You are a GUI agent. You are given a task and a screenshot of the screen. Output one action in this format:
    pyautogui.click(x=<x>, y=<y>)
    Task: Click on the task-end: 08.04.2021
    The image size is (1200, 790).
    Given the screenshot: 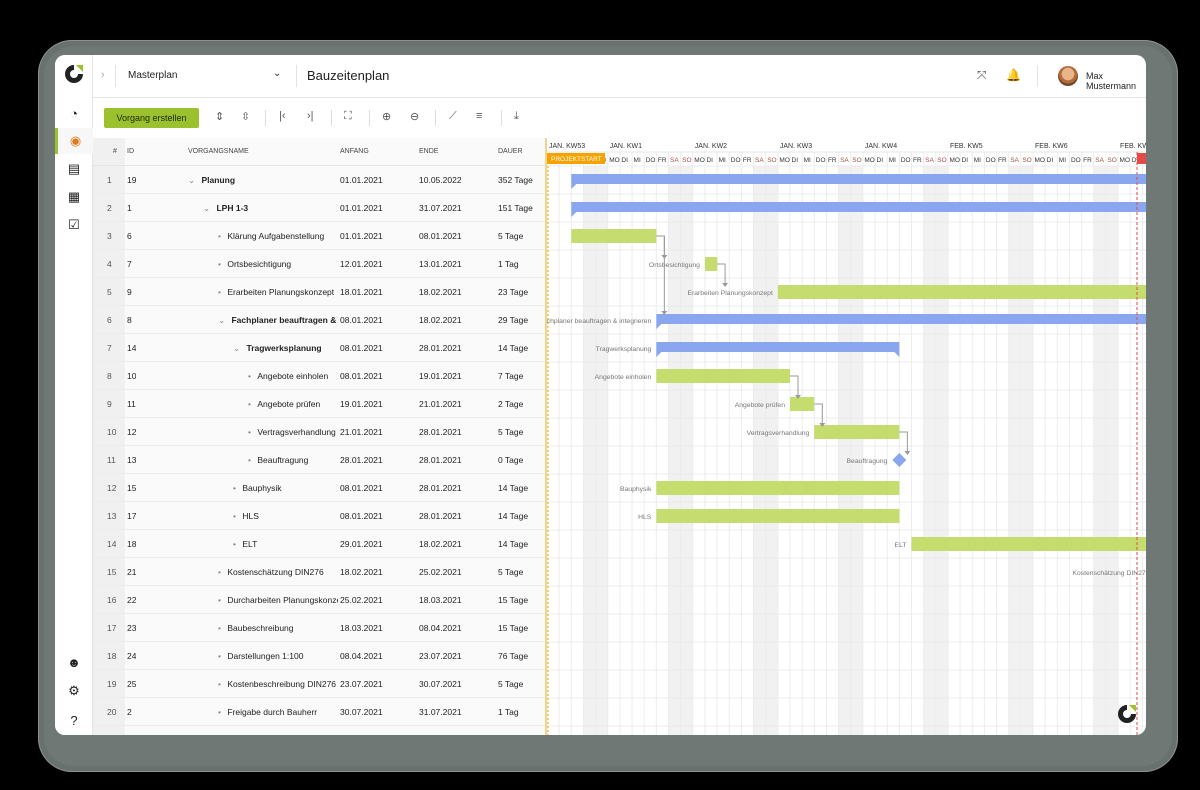 What is the action you would take?
    pyautogui.click(x=440, y=628)
    